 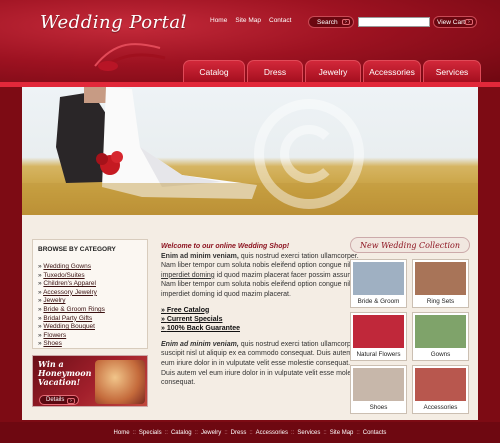 What do you see at coordinates (239, 433) in the screenshot?
I see `footer-link-dress: Dress` at bounding box center [239, 433].